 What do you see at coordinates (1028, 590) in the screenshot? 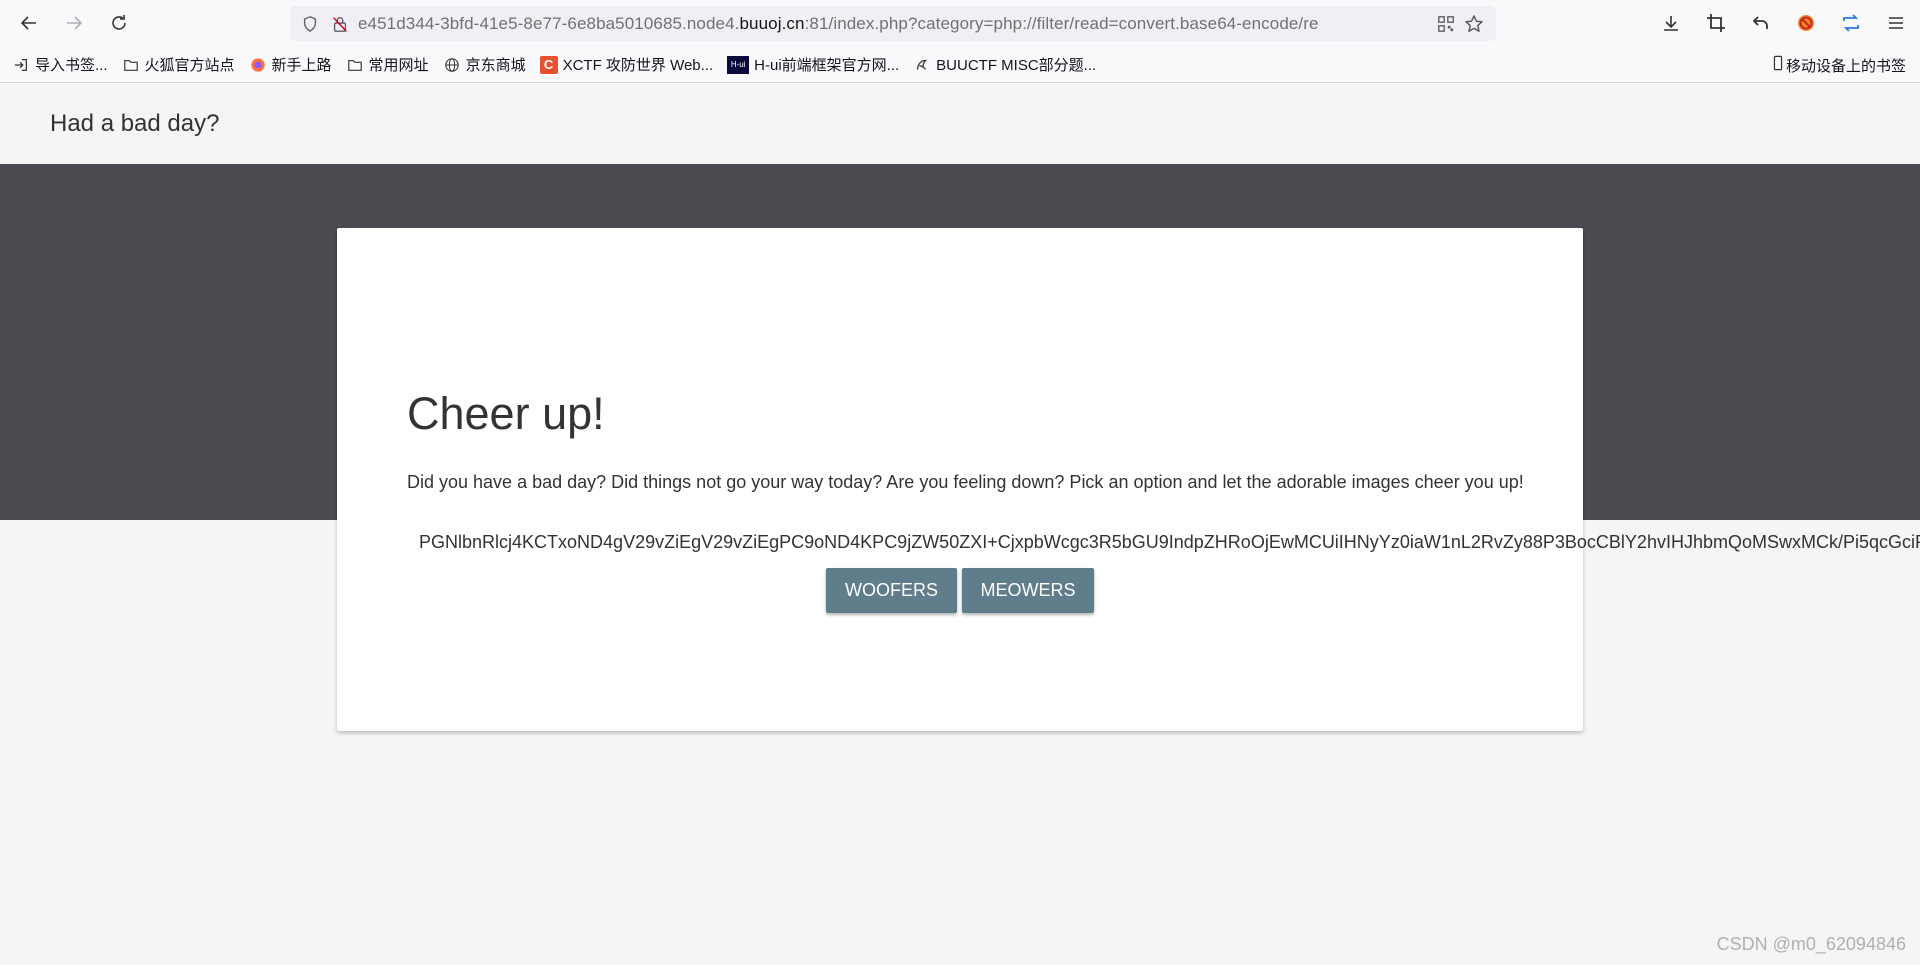
I see `meowers-button: MEOWERS` at bounding box center [1028, 590].